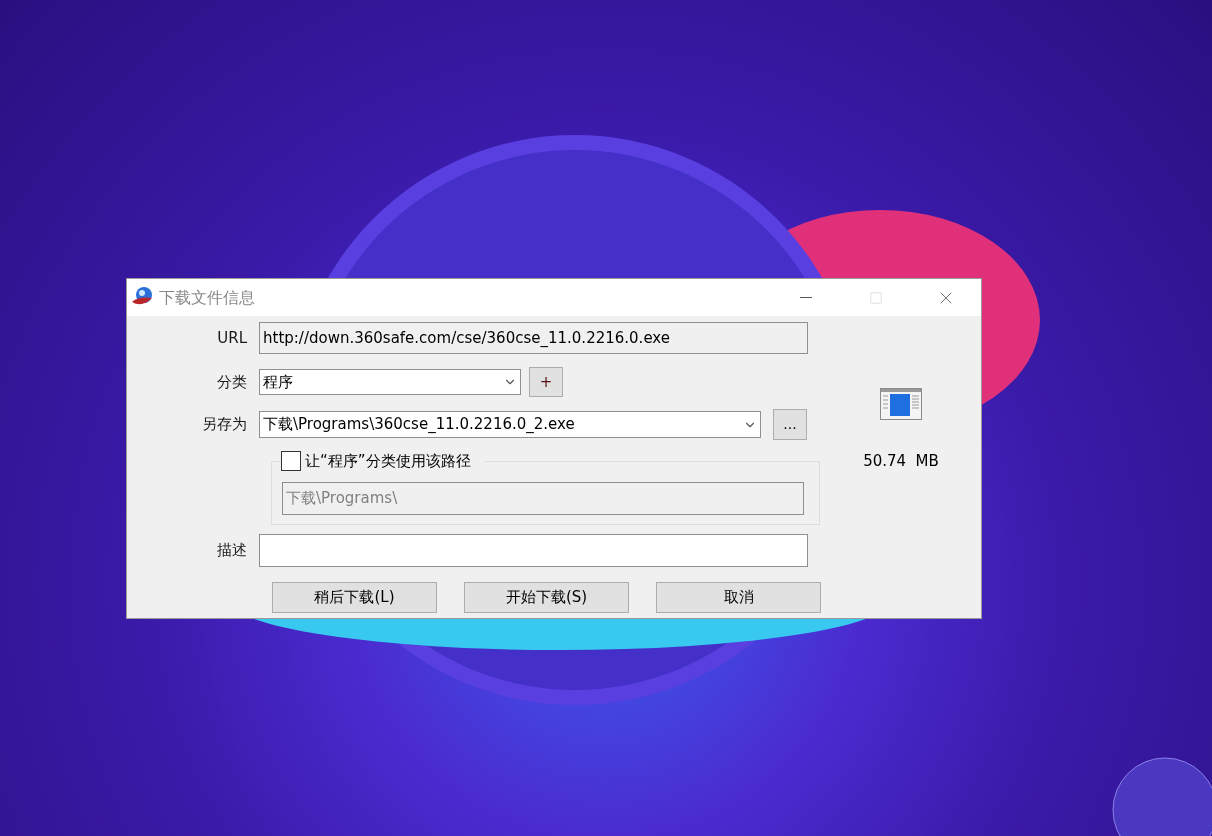 The image size is (1212, 836). Describe the element at coordinates (533, 550) in the screenshot. I see `description-field` at that location.